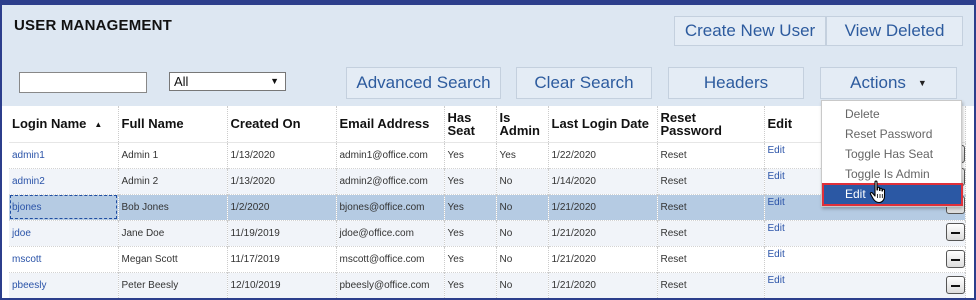  I want to click on login-name-link: pbeesly, so click(29, 285).